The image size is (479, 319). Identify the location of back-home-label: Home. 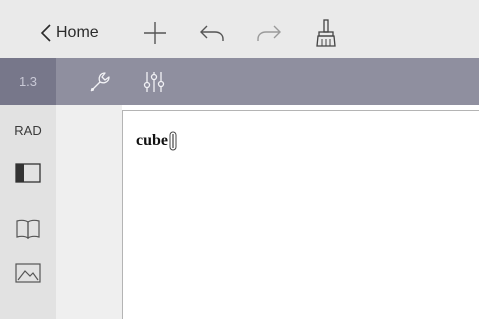
(77, 32).